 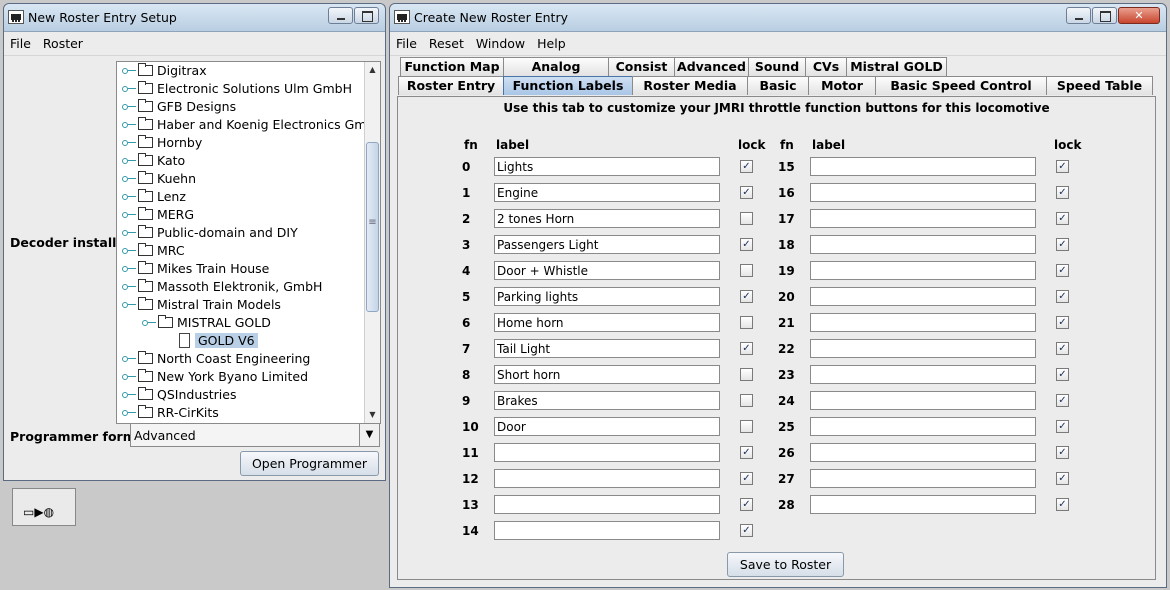 I want to click on tree-node: GOLD V6, so click(x=240, y=341).